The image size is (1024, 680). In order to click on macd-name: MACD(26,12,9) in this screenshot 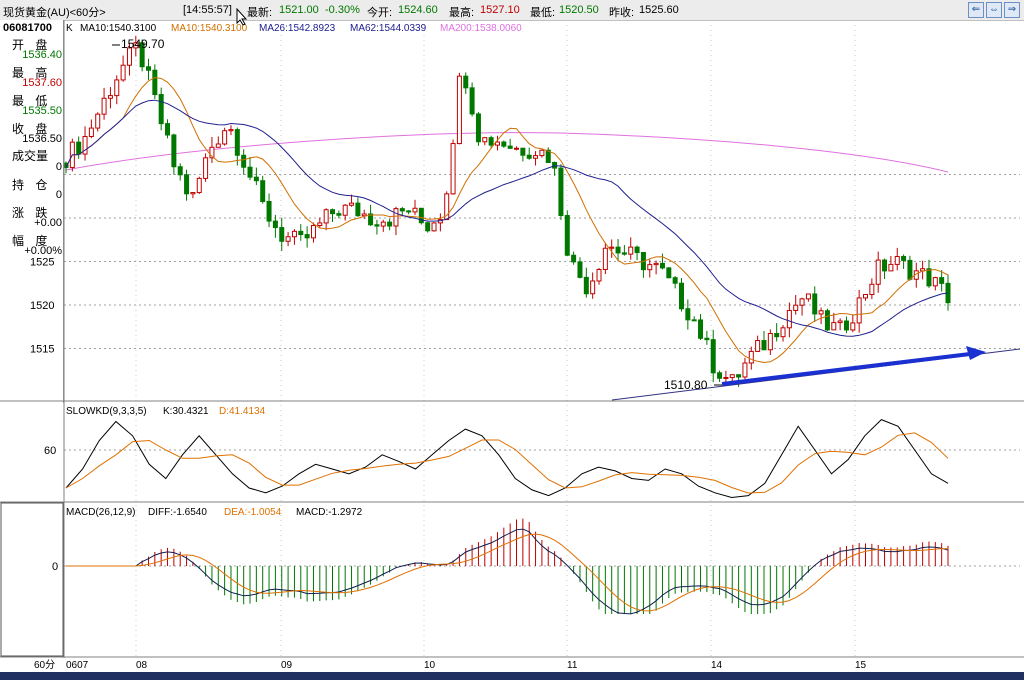, I will do `click(100, 512)`.